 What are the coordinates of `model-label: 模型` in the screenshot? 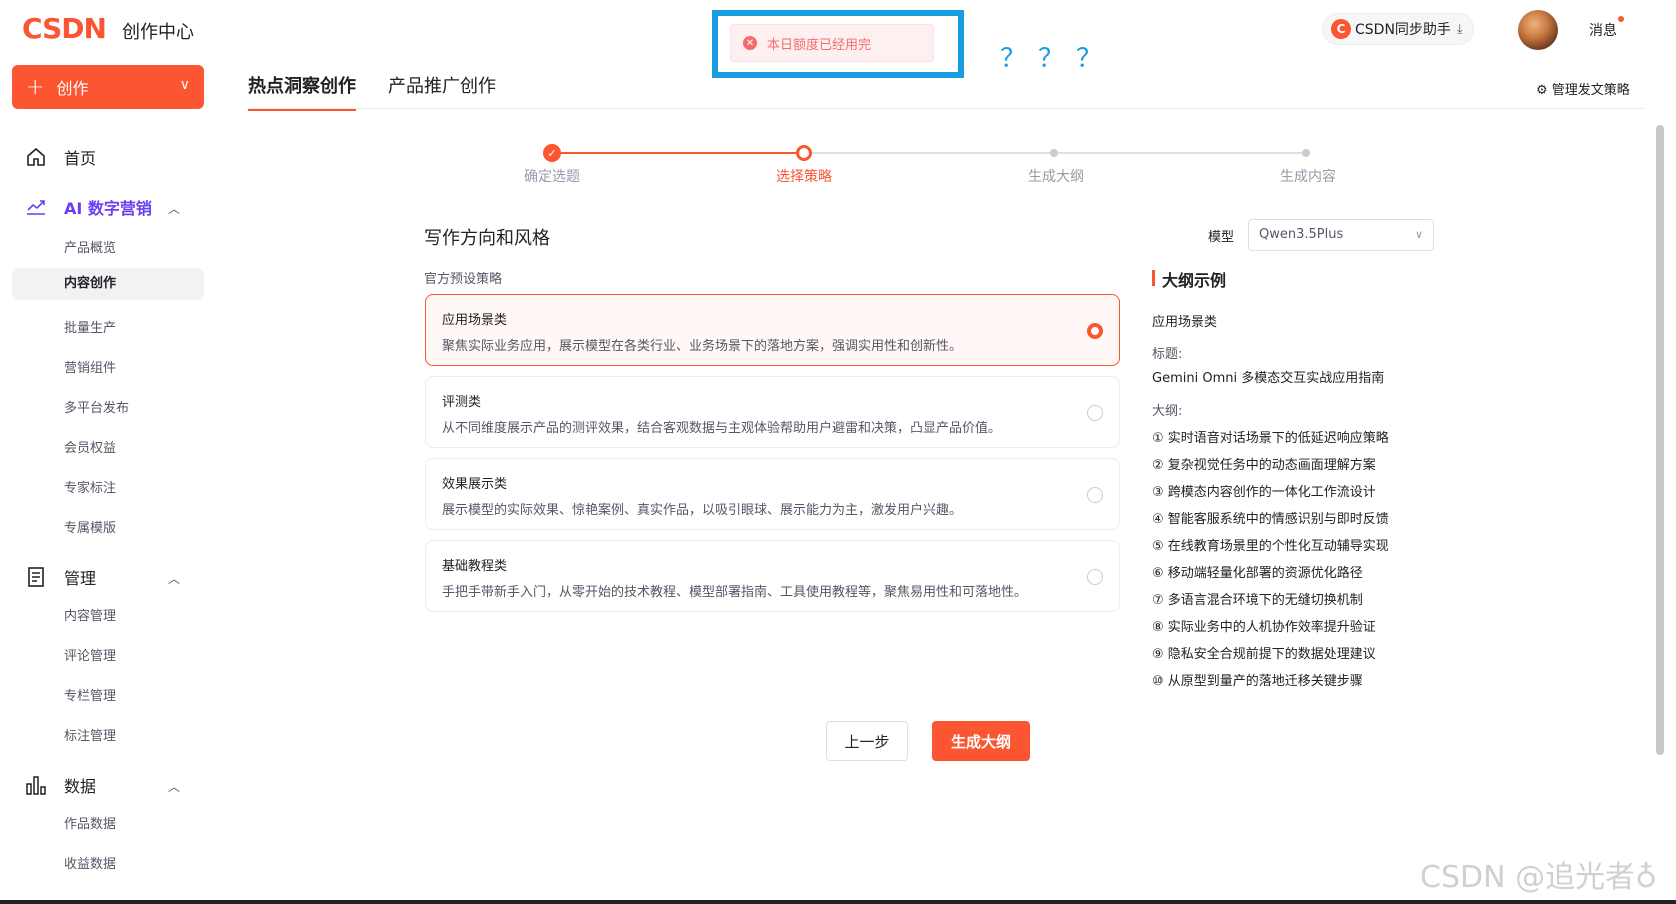 It's located at (1221, 237).